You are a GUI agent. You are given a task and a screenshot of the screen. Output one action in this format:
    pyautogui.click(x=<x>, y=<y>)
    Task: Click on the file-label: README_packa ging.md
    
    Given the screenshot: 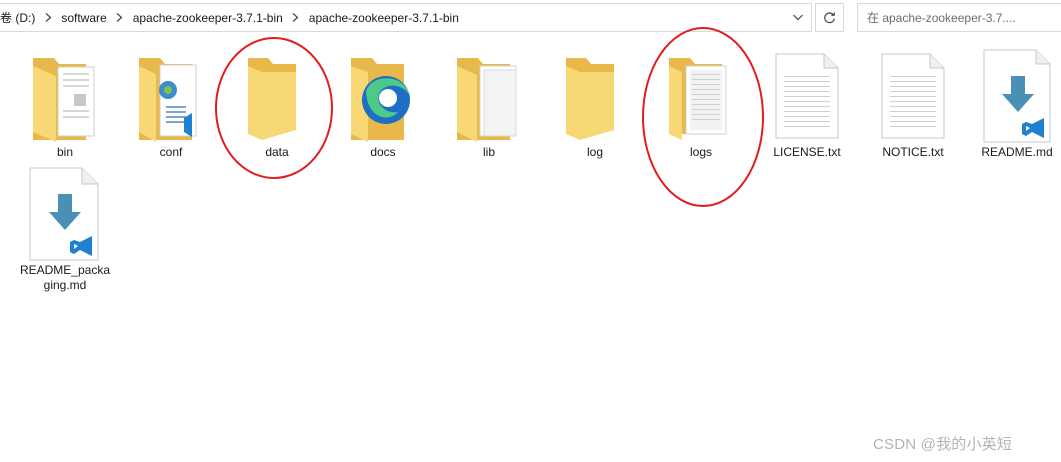 What is the action you would take?
    pyautogui.click(x=65, y=278)
    